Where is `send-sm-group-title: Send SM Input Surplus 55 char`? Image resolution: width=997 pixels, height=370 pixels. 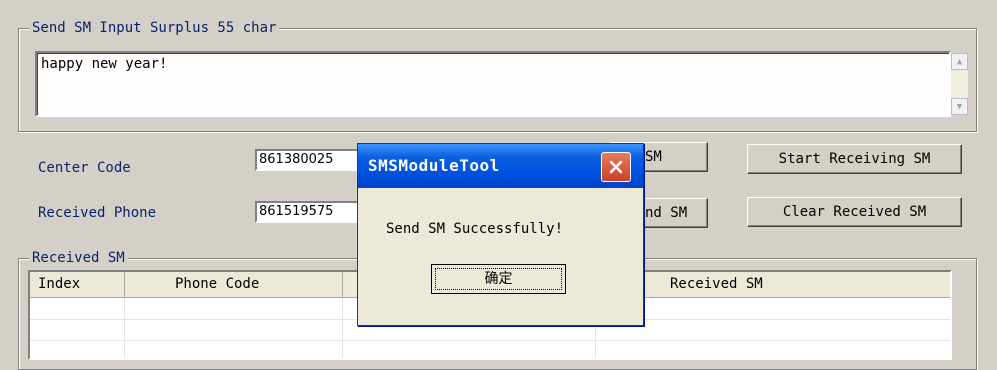 send-sm-group-title: Send SM Input Surplus 55 char is located at coordinates (154, 28).